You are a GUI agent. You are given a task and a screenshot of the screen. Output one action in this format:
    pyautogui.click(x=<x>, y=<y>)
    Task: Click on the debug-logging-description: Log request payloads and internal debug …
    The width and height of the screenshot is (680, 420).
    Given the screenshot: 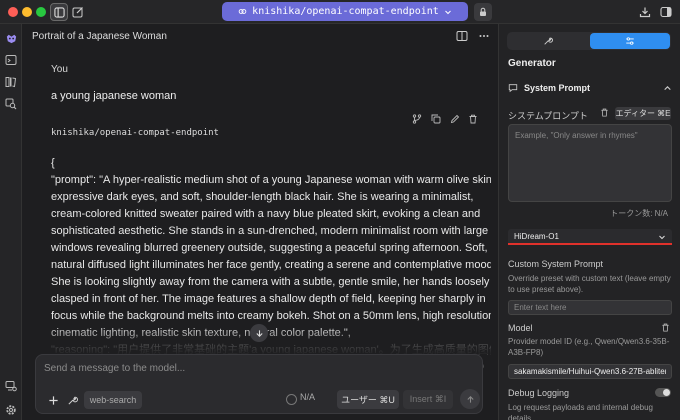 What is the action you would take?
    pyautogui.click(x=580, y=411)
    